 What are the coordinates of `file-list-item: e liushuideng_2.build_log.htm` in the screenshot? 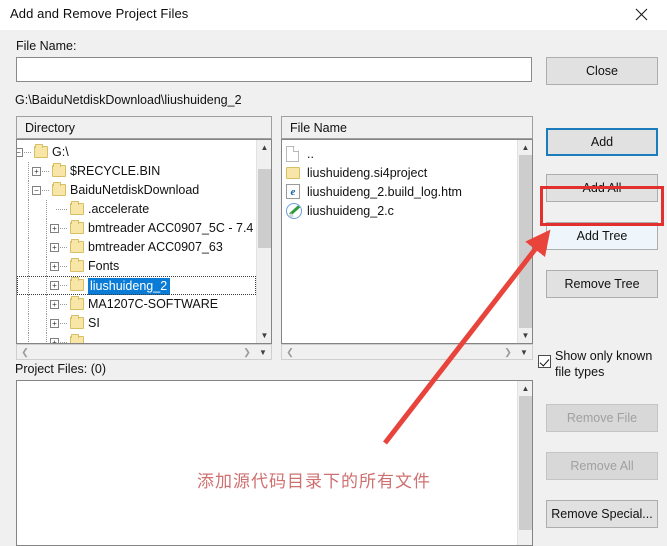 It's located at (401, 191).